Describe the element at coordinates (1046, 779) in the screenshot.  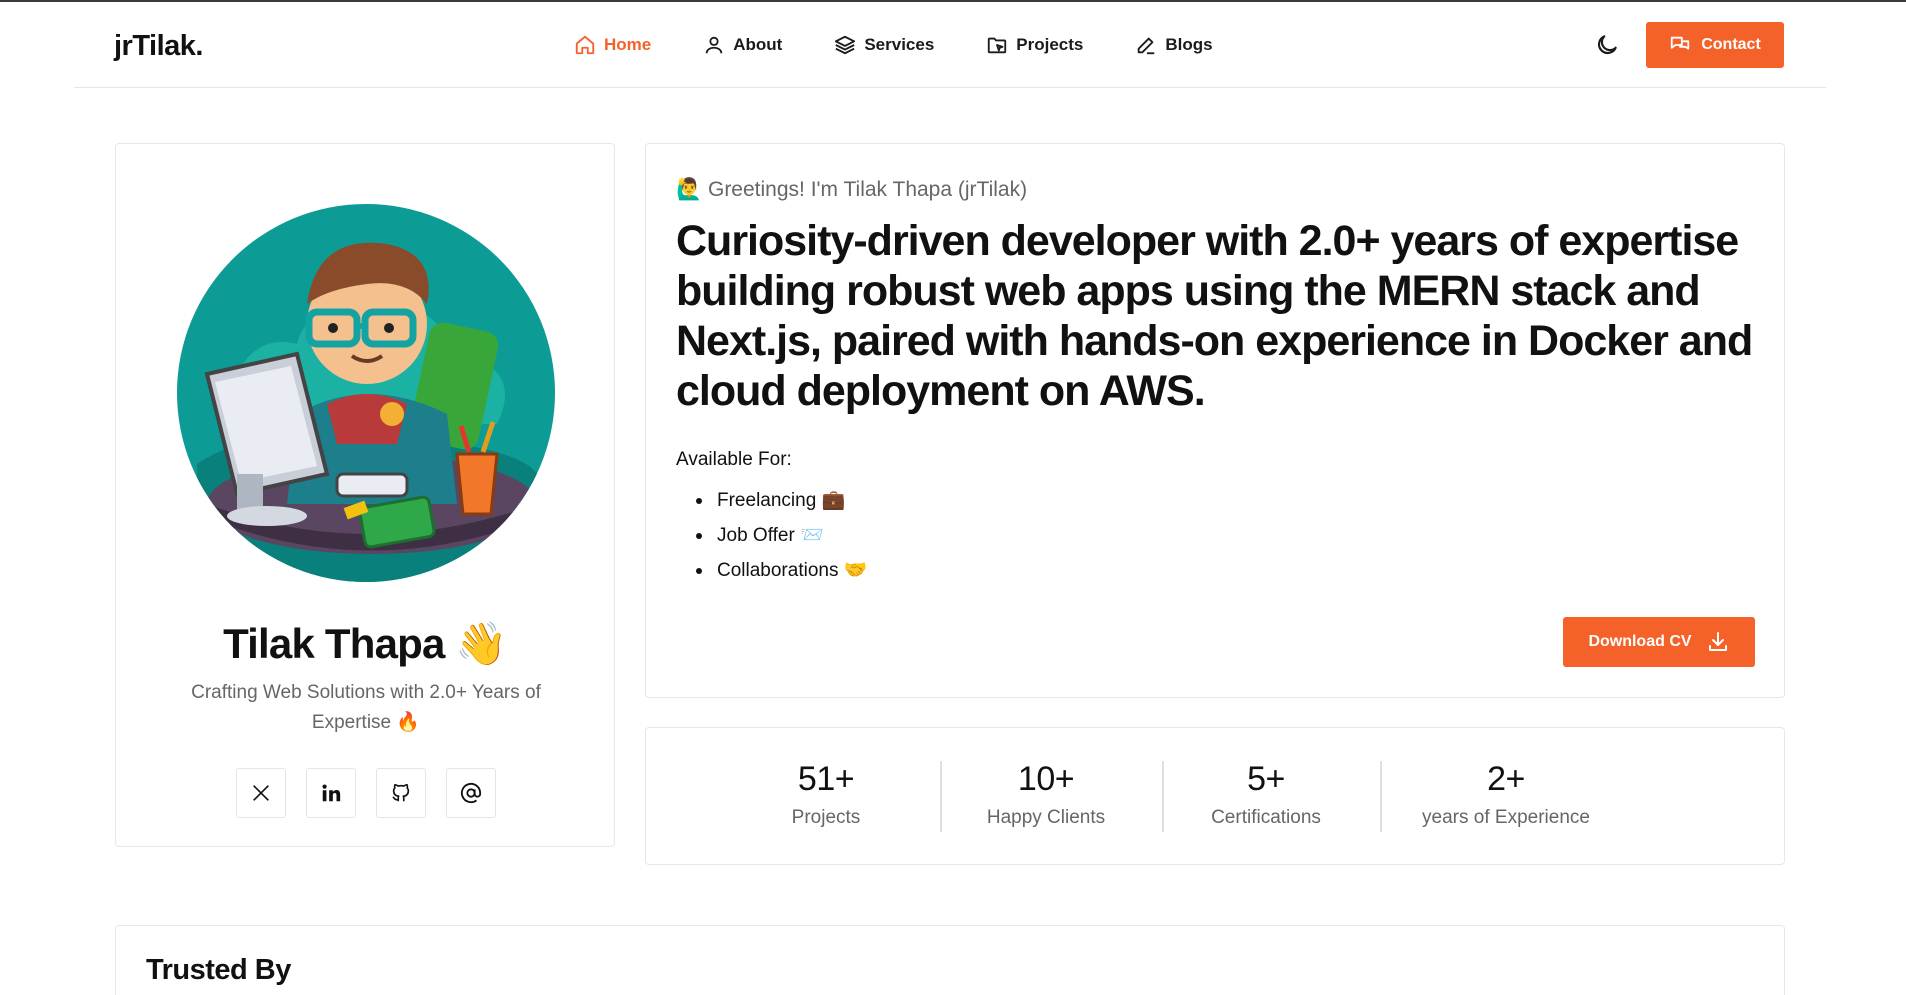
I see `stat-value: 10+` at that location.